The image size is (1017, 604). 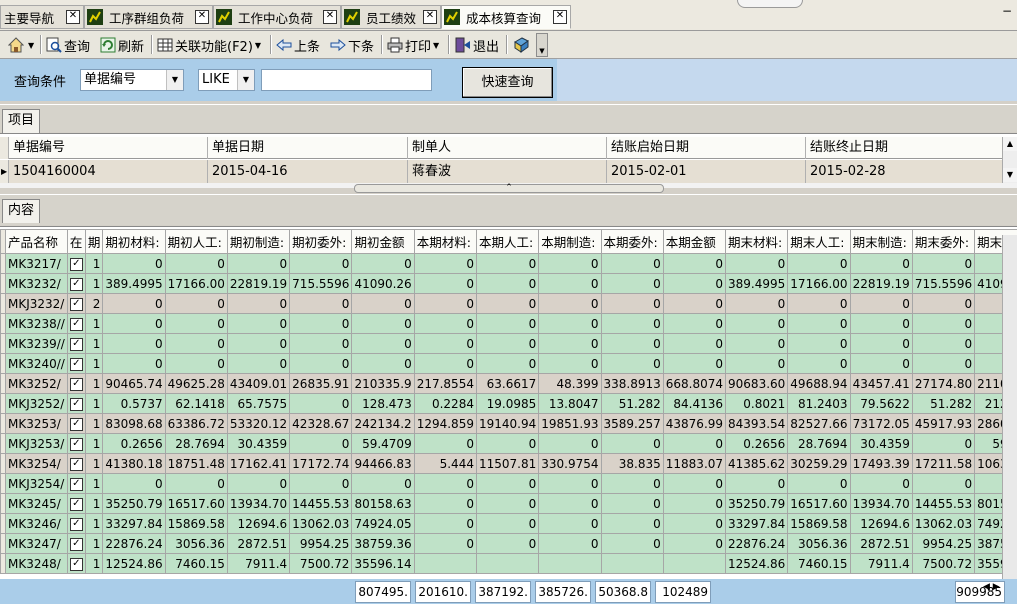 What do you see at coordinates (694, 241) in the screenshot?
I see `column-header: 本期金额` at bounding box center [694, 241].